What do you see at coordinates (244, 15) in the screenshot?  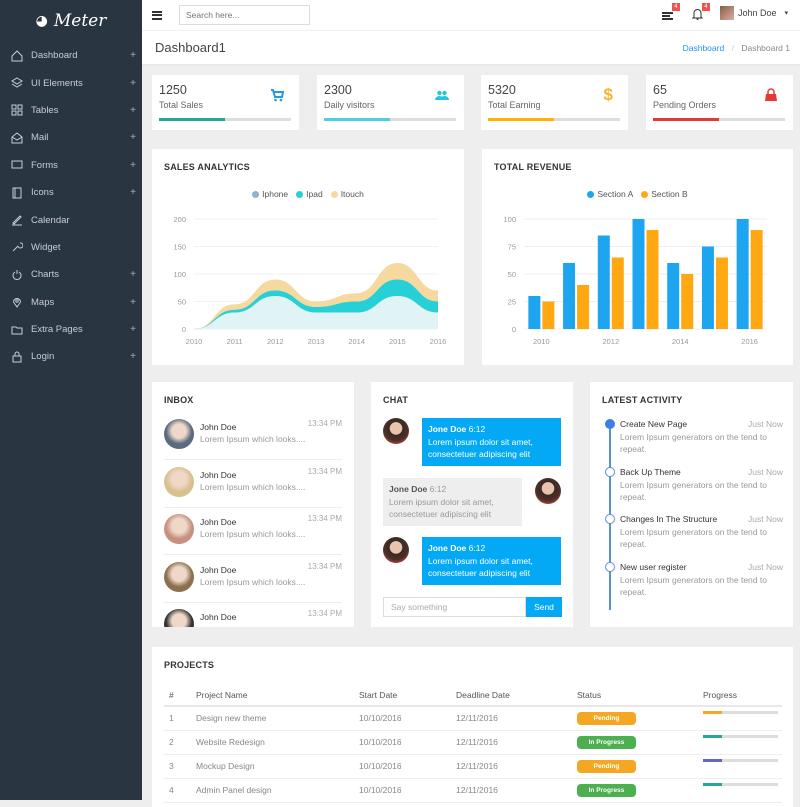 I see `search-input` at bounding box center [244, 15].